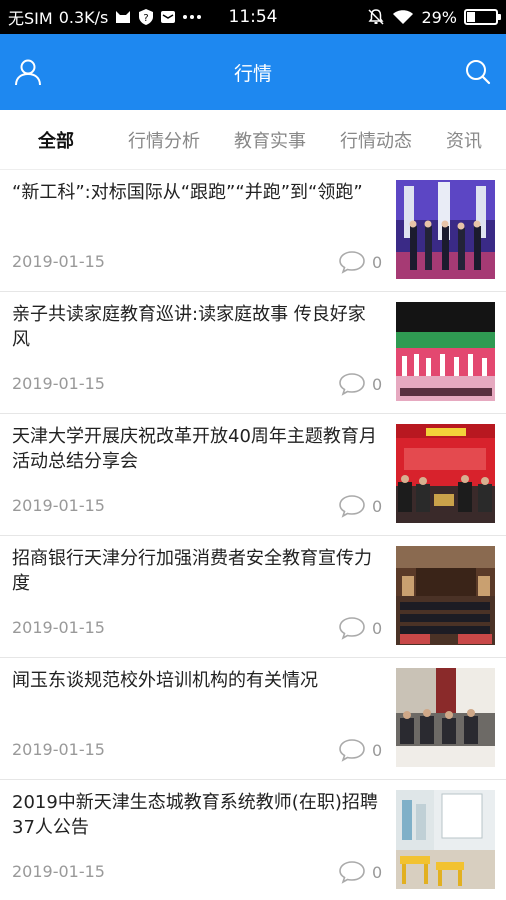 This screenshot has width=506, height=900. I want to click on mail-icon, so click(168, 17).